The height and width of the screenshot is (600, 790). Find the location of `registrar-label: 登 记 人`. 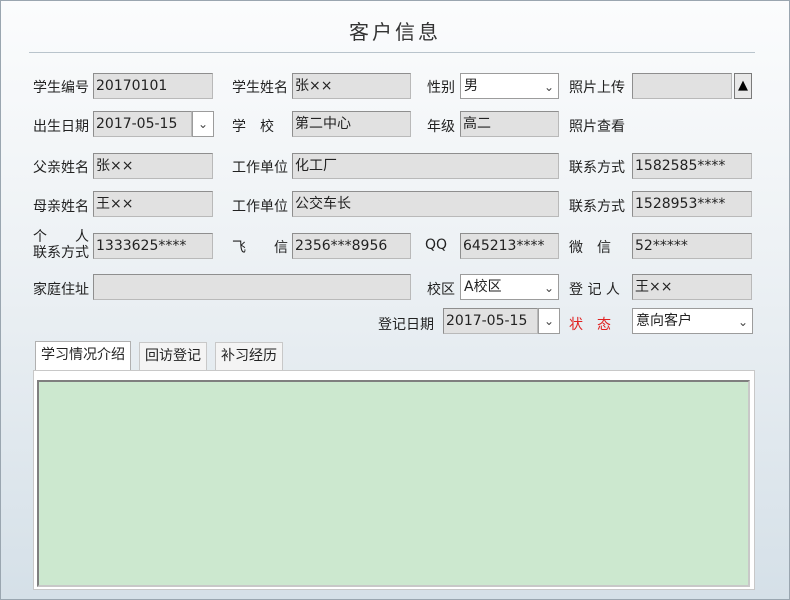

registrar-label: 登 记 人 is located at coordinates (594, 290).